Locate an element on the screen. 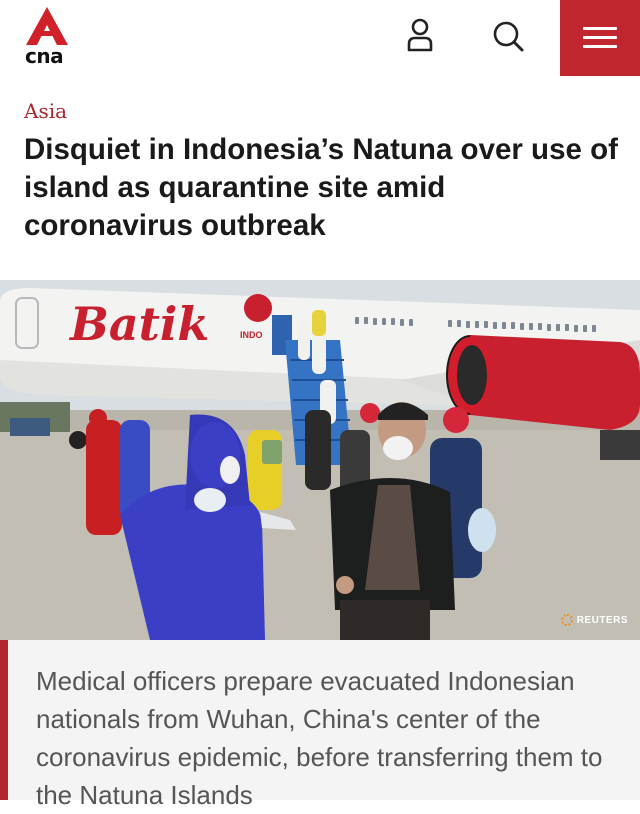 The width and height of the screenshot is (640, 814). livery-text-small: INDO is located at coordinates (251, 335).